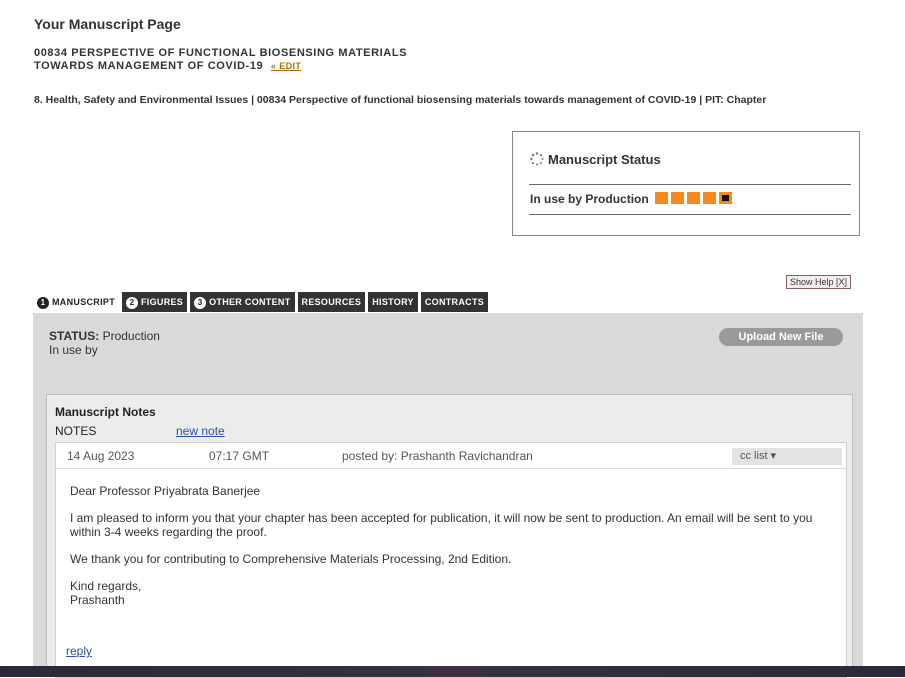 The width and height of the screenshot is (905, 678). I want to click on edit-title-link: « EDIT, so click(286, 66).